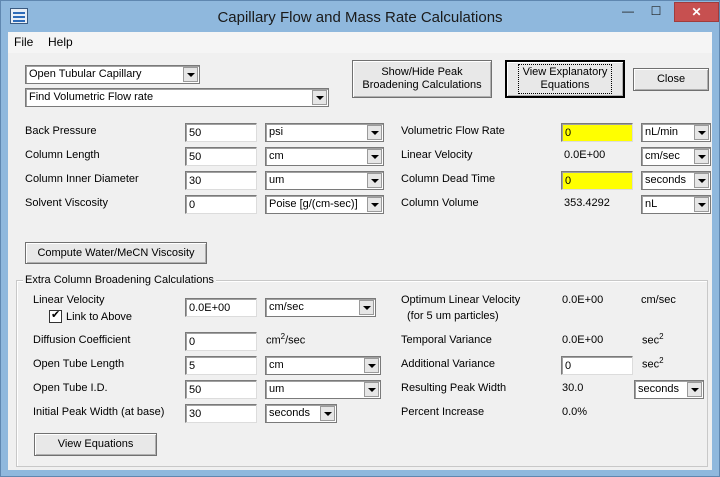 Image resolution: width=720 pixels, height=477 pixels. I want to click on dead-time-unit: seconds, so click(665, 180).